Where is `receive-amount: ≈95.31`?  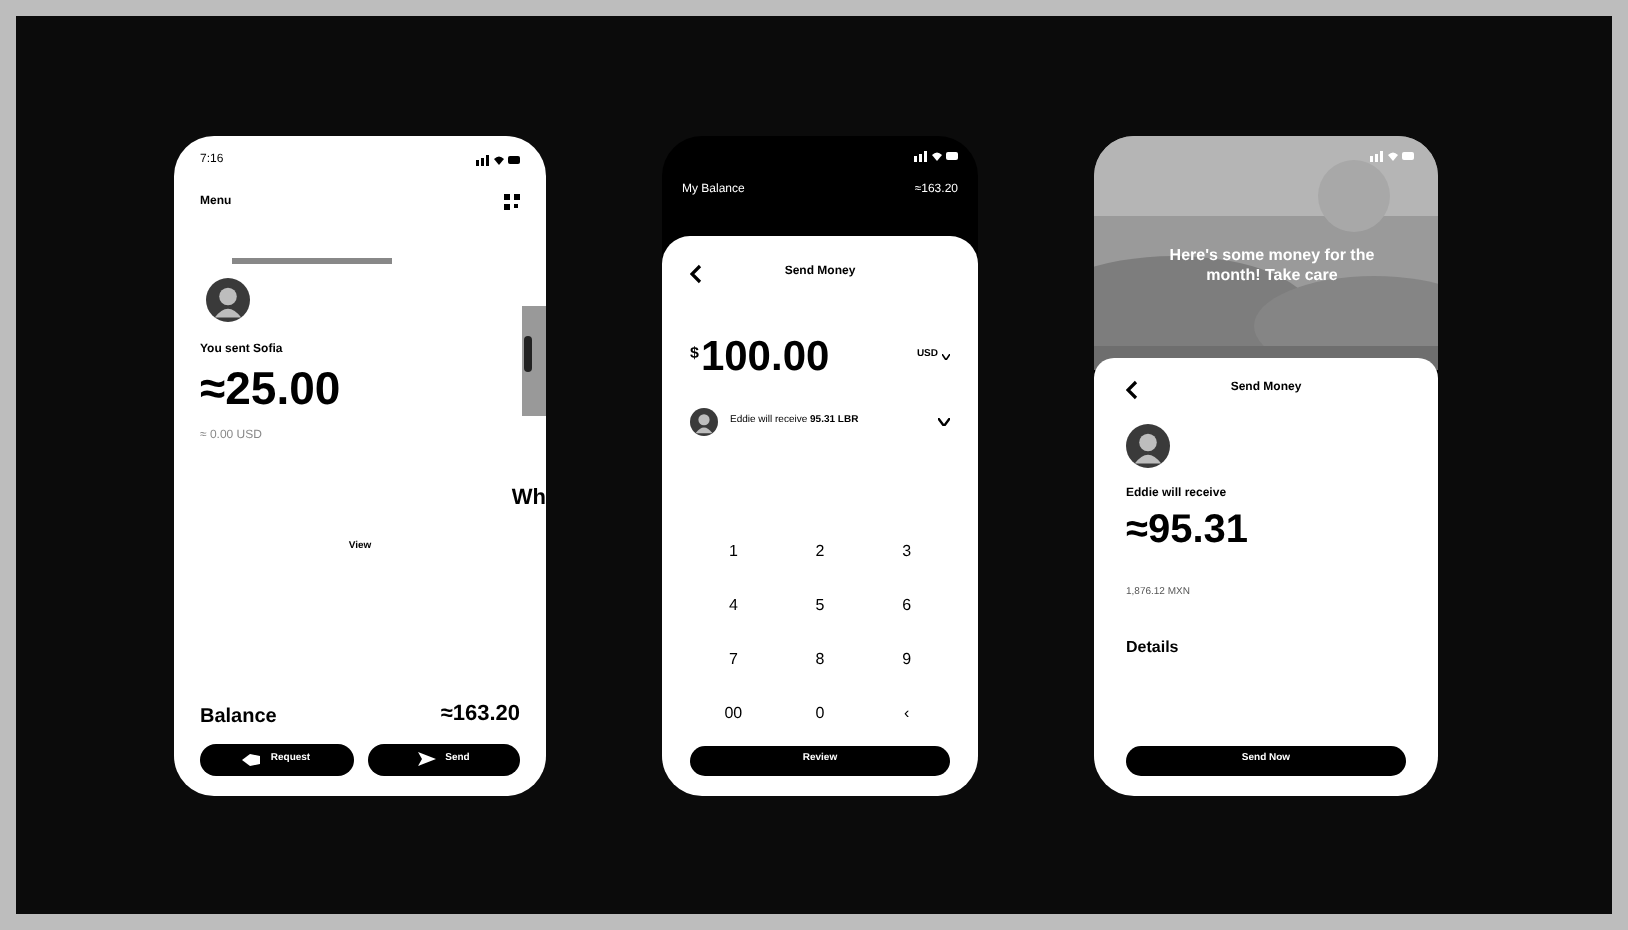
receive-amount: ≈95.31 is located at coordinates (1188, 529).